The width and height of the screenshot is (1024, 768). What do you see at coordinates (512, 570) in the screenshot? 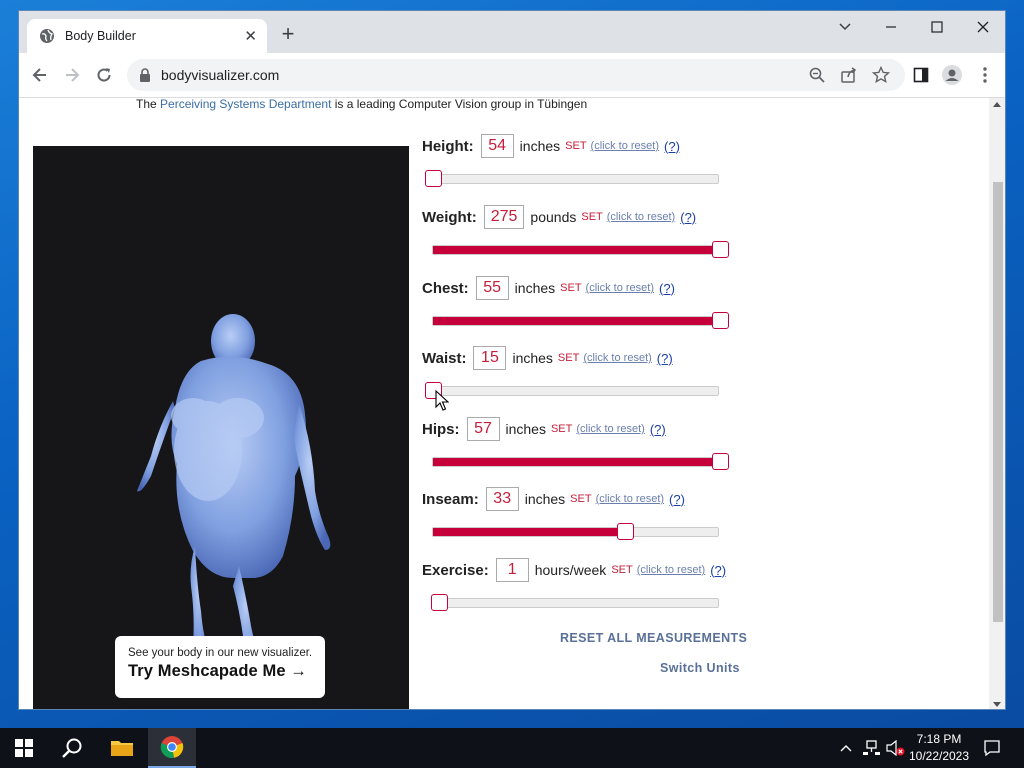
I see `measurement-value-input: 1` at bounding box center [512, 570].